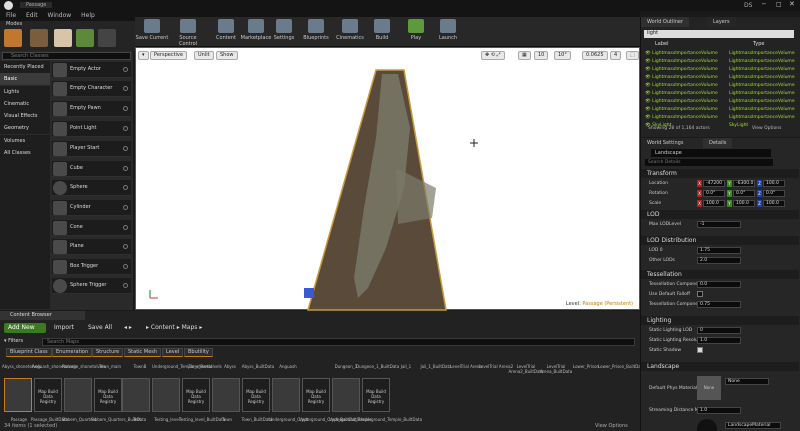 This screenshot has width=800, height=431. Describe the element at coordinates (91, 208) in the screenshot. I see `place-item: Cylinder` at that location.